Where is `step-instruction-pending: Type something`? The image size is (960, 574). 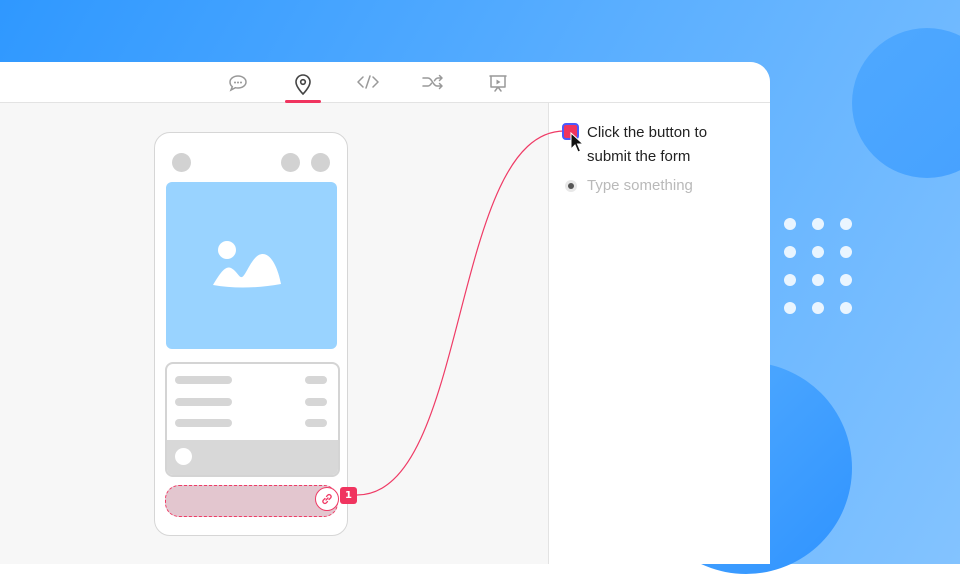
step-instruction-pending: Type something is located at coordinates (640, 186).